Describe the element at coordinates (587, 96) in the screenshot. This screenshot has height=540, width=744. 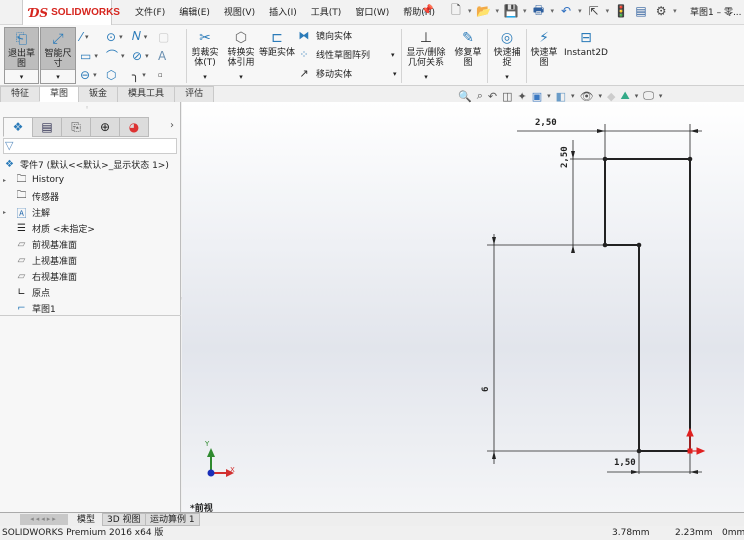
I see `hide-show-items-icon: 👁` at that location.